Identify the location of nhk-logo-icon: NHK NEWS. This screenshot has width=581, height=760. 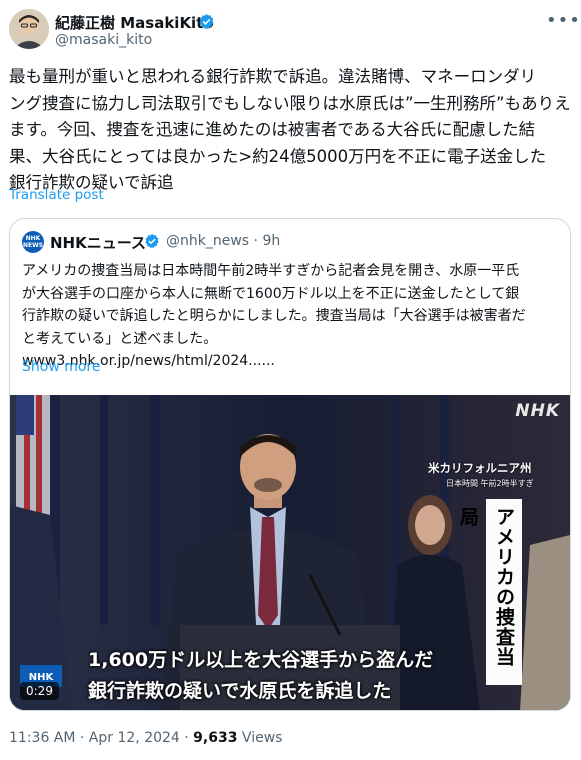
(33, 242).